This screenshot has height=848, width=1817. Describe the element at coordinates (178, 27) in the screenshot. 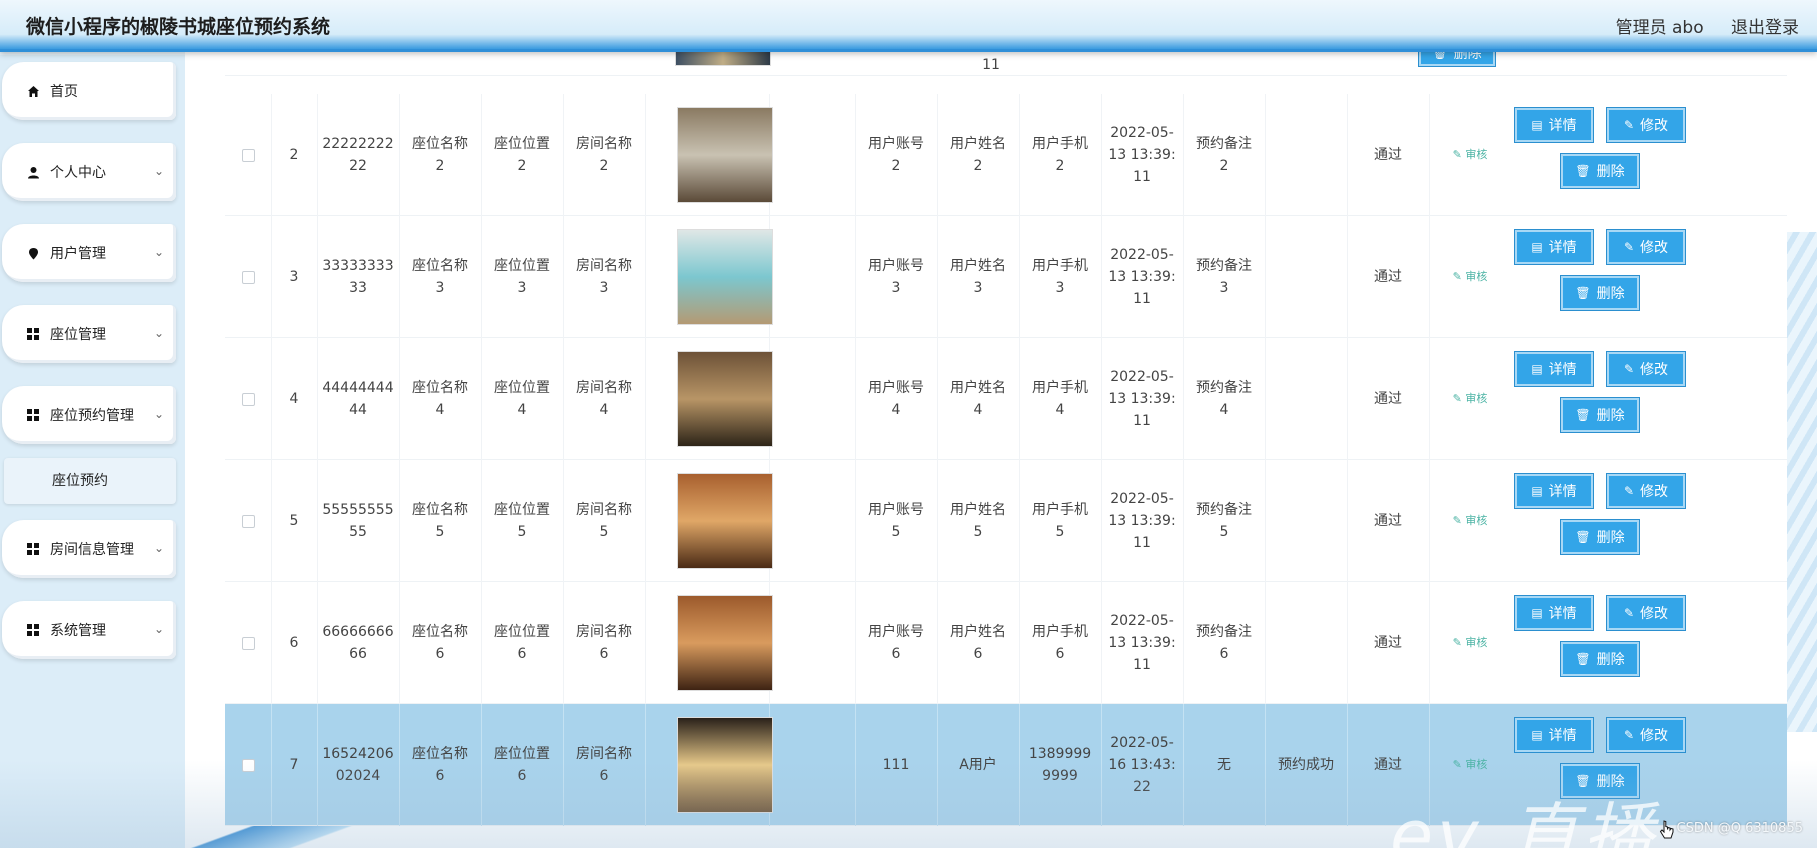

I see `app-title: 微信小程序的椒陵书城座位预约系统` at that location.